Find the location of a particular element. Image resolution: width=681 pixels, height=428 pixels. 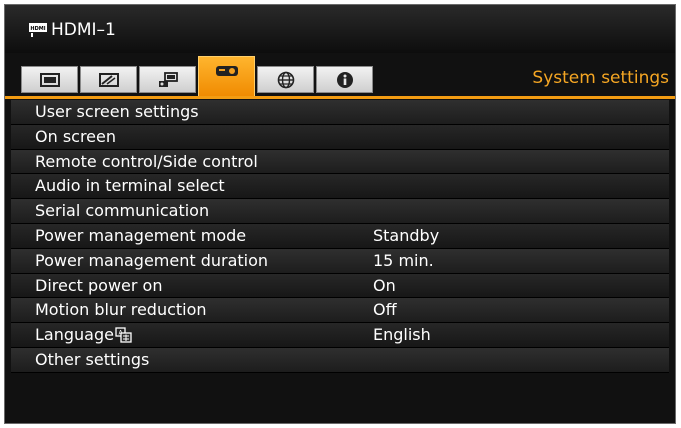

info-icon is located at coordinates (344, 79).